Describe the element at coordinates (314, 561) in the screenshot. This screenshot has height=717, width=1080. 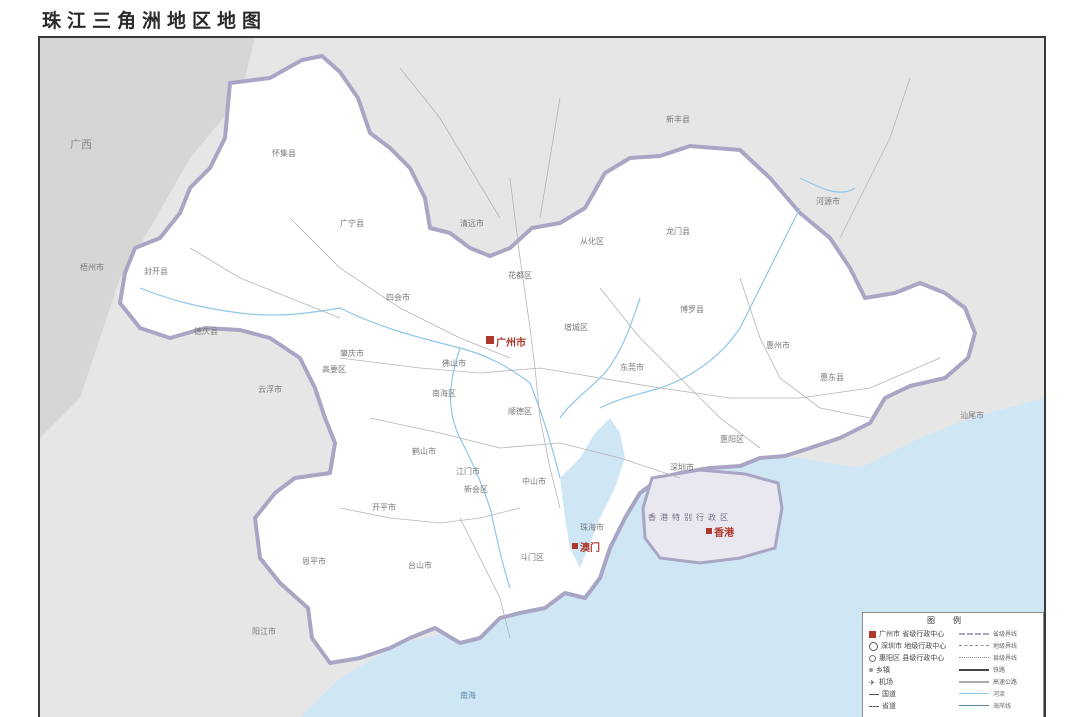
I see `label-enping: 恩平市` at that location.